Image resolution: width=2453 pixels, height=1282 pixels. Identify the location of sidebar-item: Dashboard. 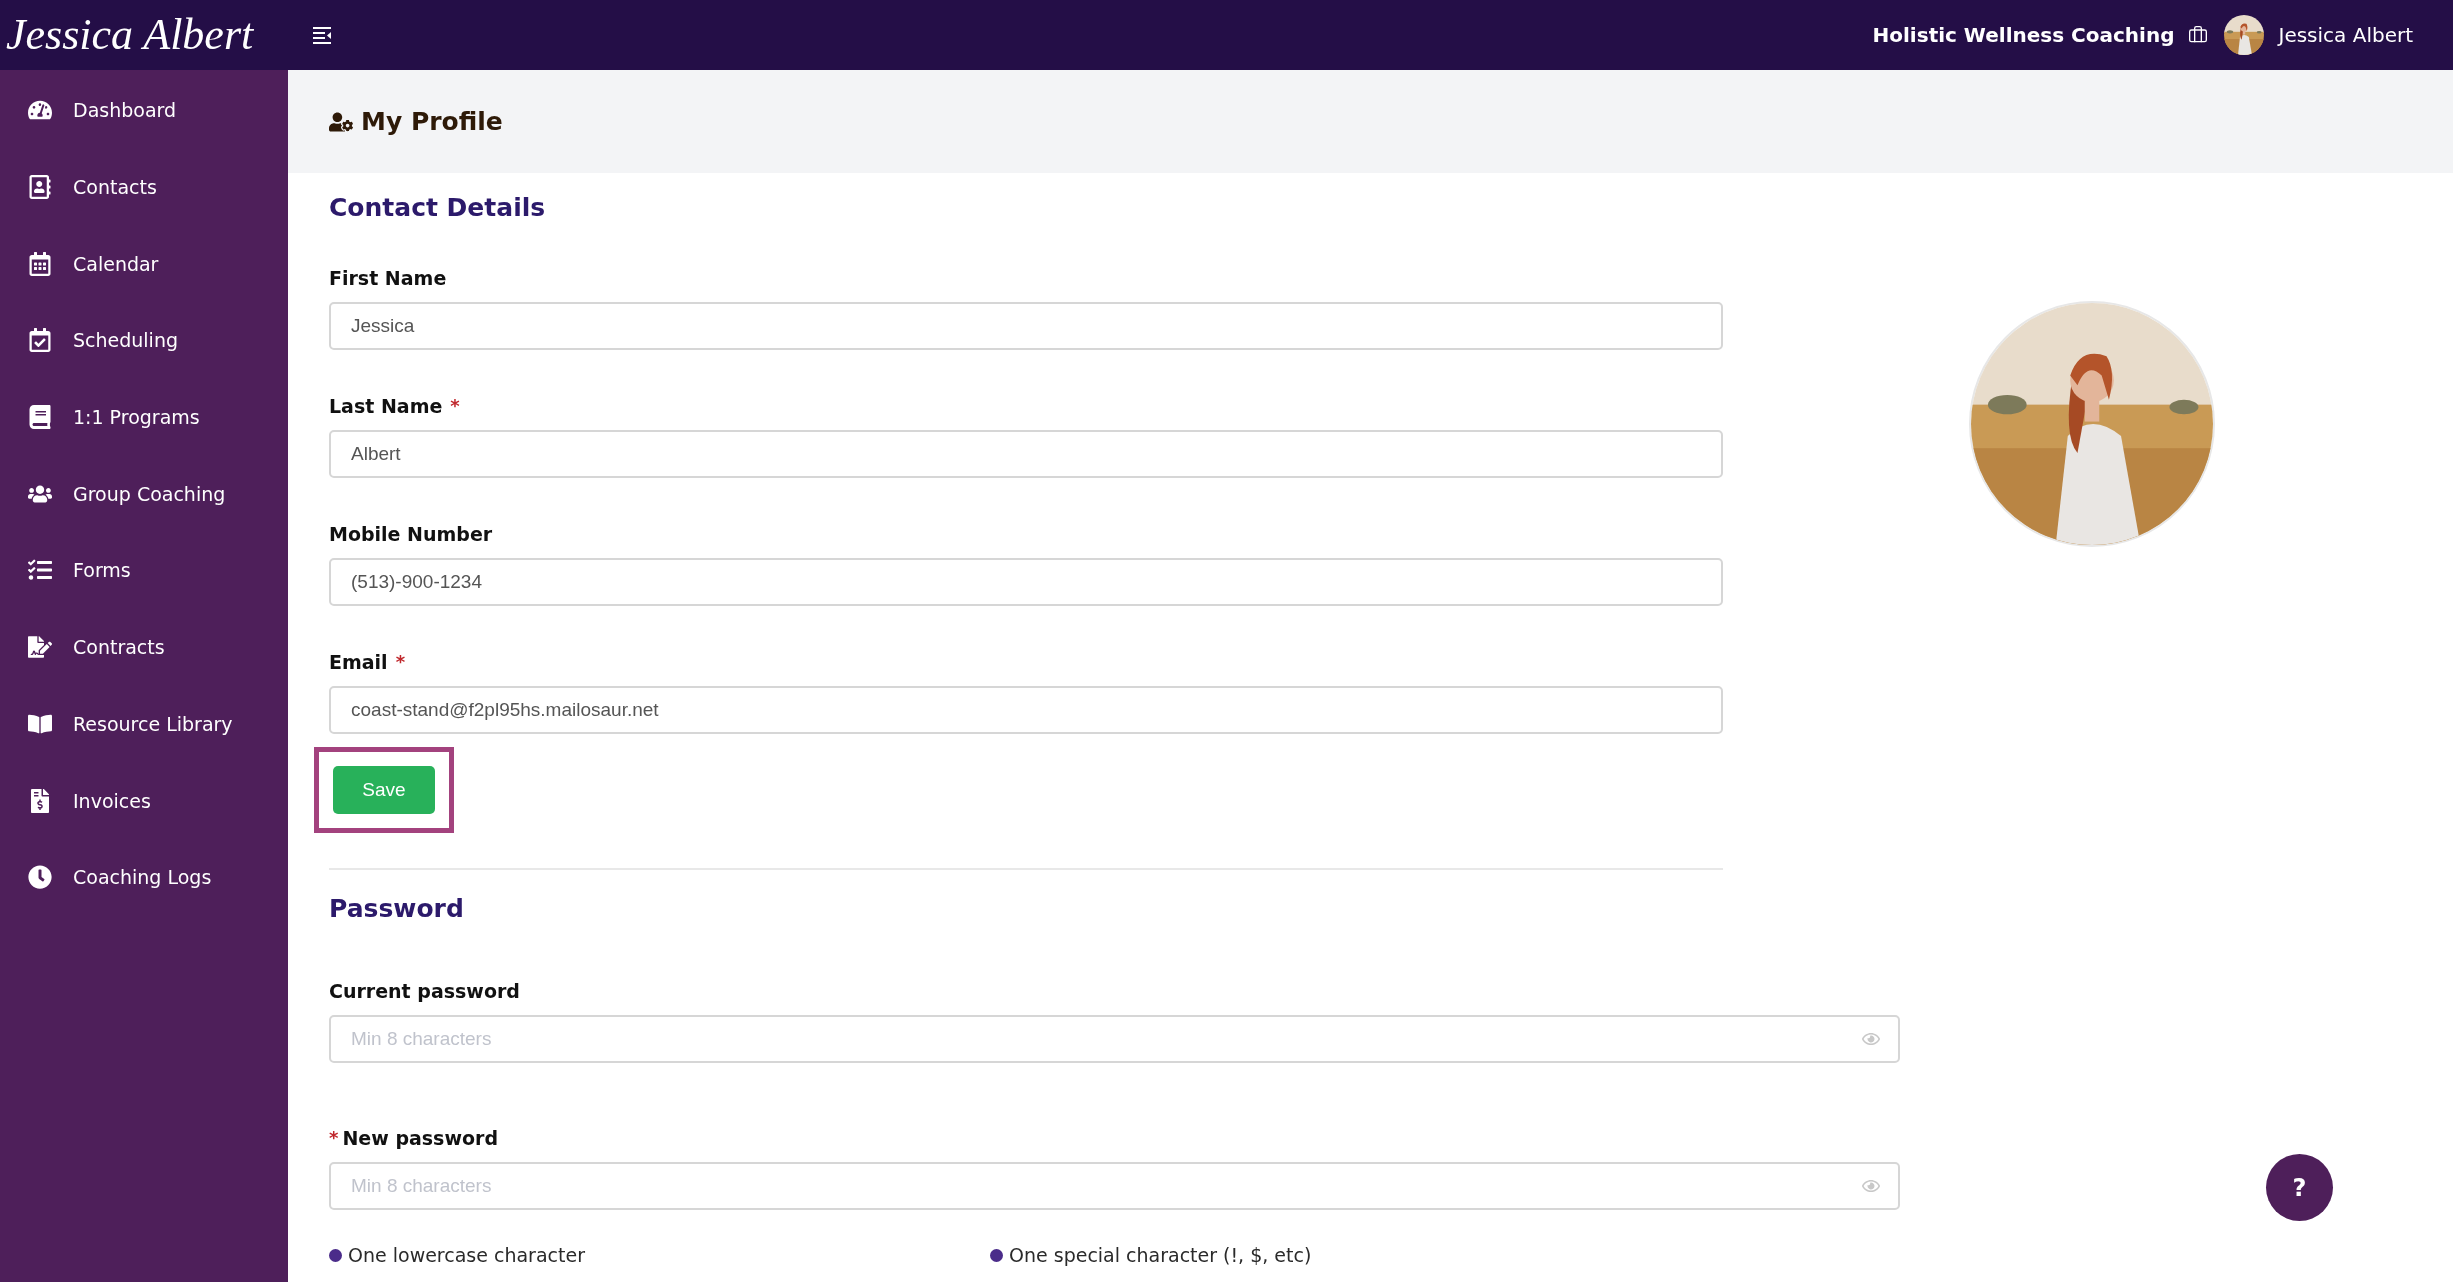
(144, 110).